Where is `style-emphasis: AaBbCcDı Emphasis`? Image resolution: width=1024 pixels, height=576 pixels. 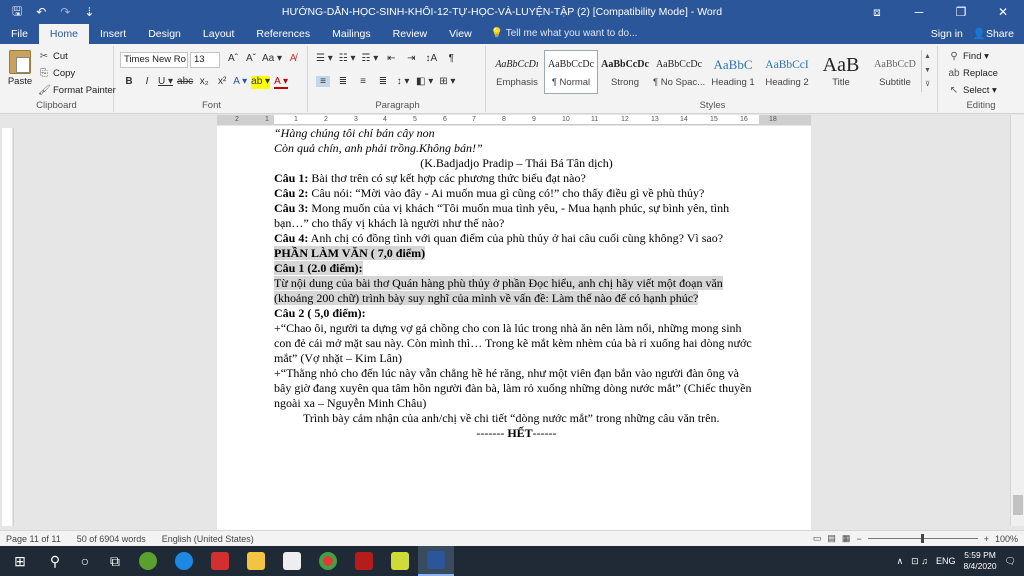 style-emphasis: AaBbCcDı Emphasis is located at coordinates (517, 72).